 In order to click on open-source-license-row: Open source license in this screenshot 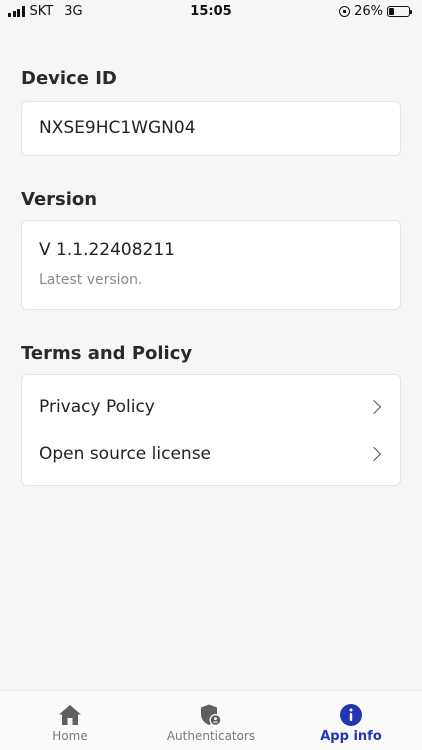, I will do `click(211, 454)`.